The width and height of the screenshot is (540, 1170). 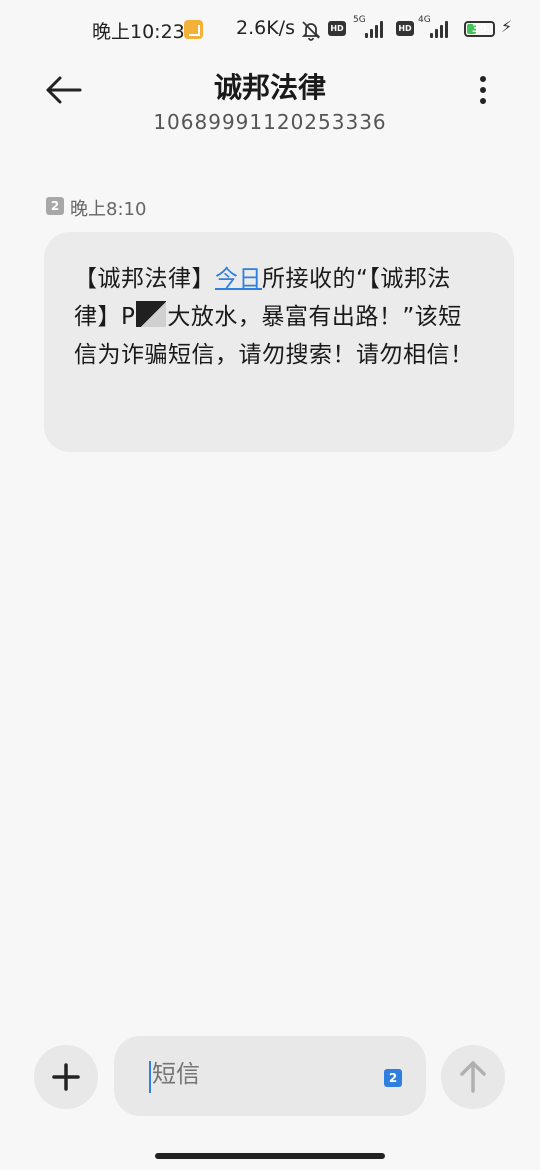 What do you see at coordinates (359, 20) in the screenshot?
I see `network-type-label: 5G` at bounding box center [359, 20].